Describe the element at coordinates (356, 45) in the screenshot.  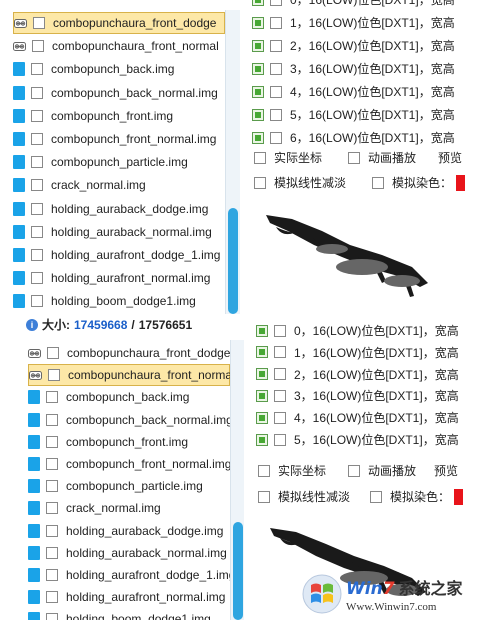
I see `top-frame-row: 2，16(LOW)位色[DXT1]，宽高` at that location.